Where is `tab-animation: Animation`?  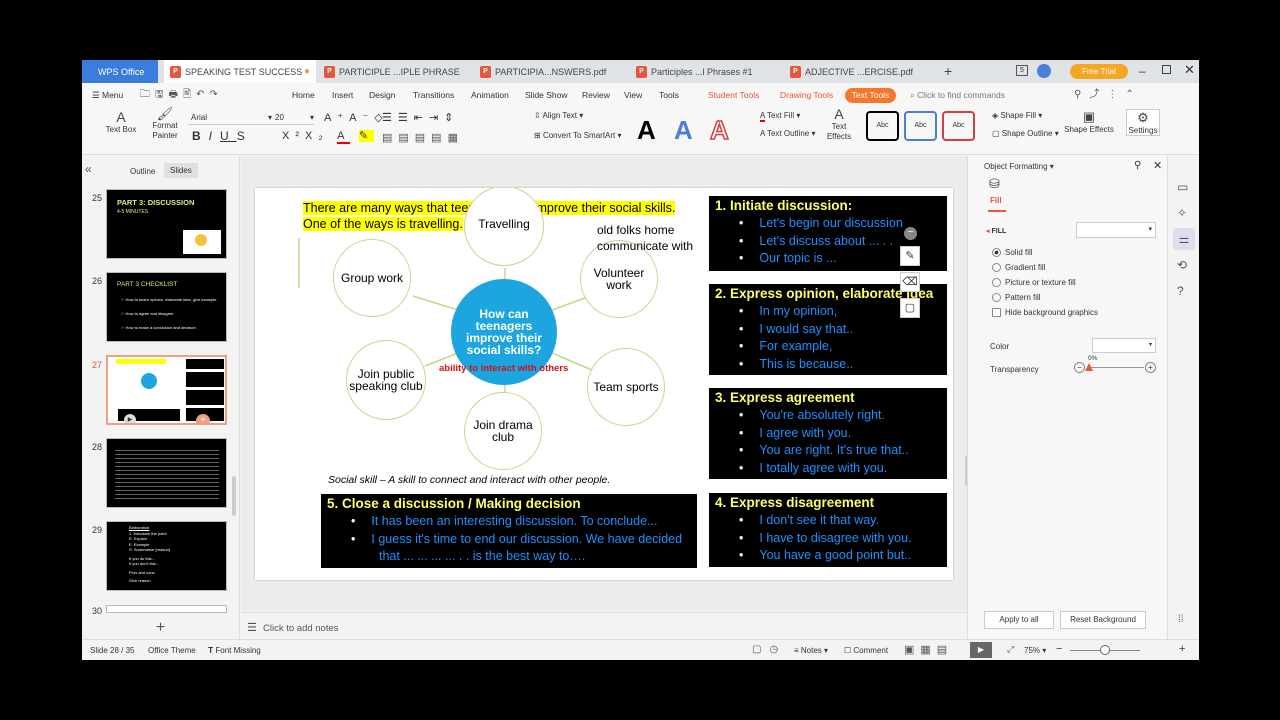
tab-animation: Animation is located at coordinates (490, 95).